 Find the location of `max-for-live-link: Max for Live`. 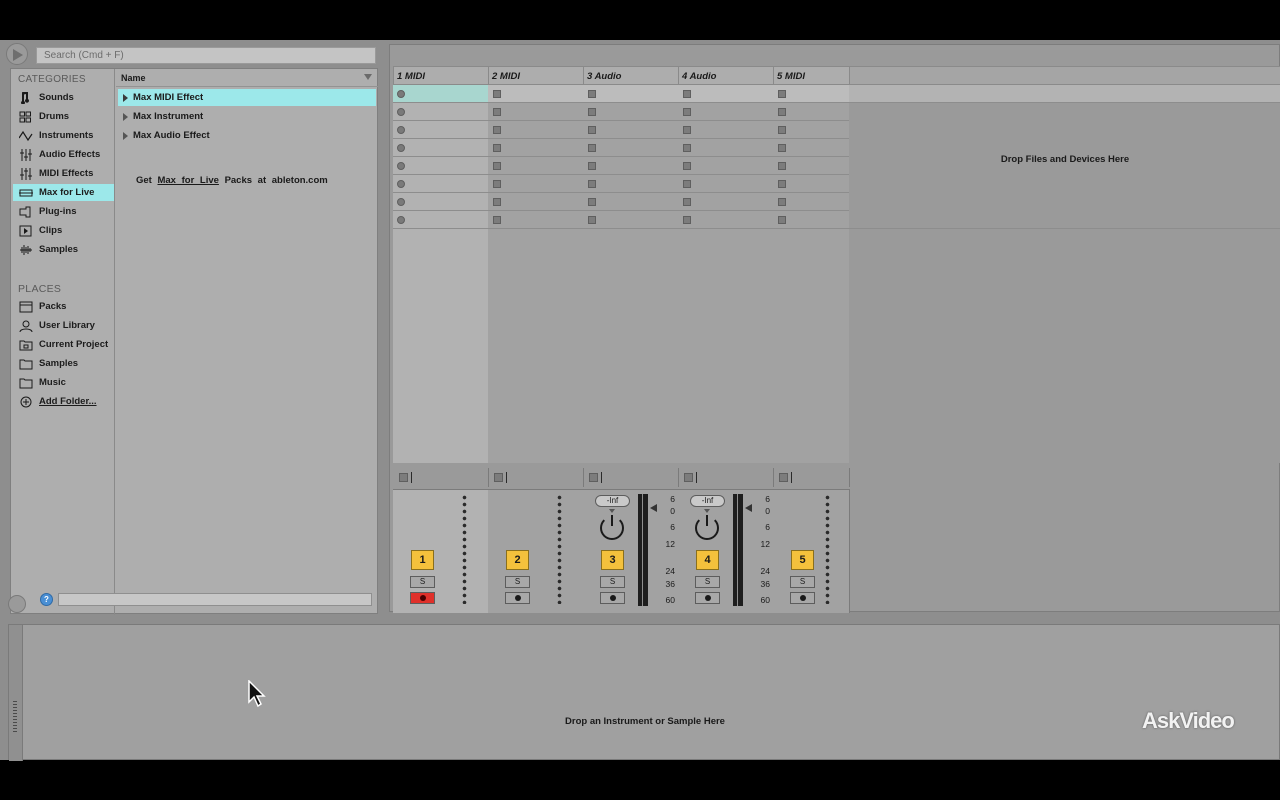

max-for-live-link: Max for Live is located at coordinates (187, 180).